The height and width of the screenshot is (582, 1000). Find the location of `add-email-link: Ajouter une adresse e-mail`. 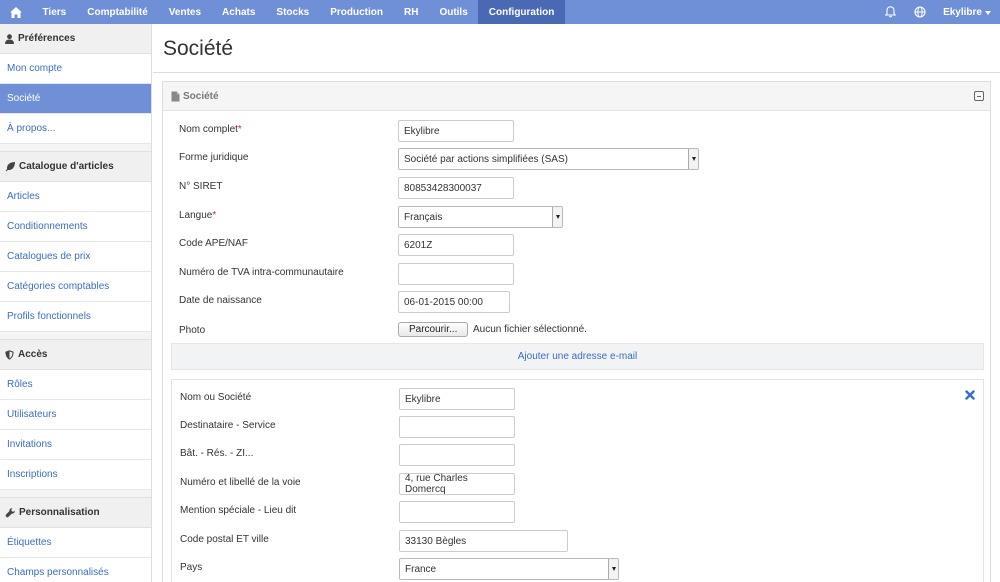

add-email-link: Ajouter une adresse e-mail is located at coordinates (577, 356).